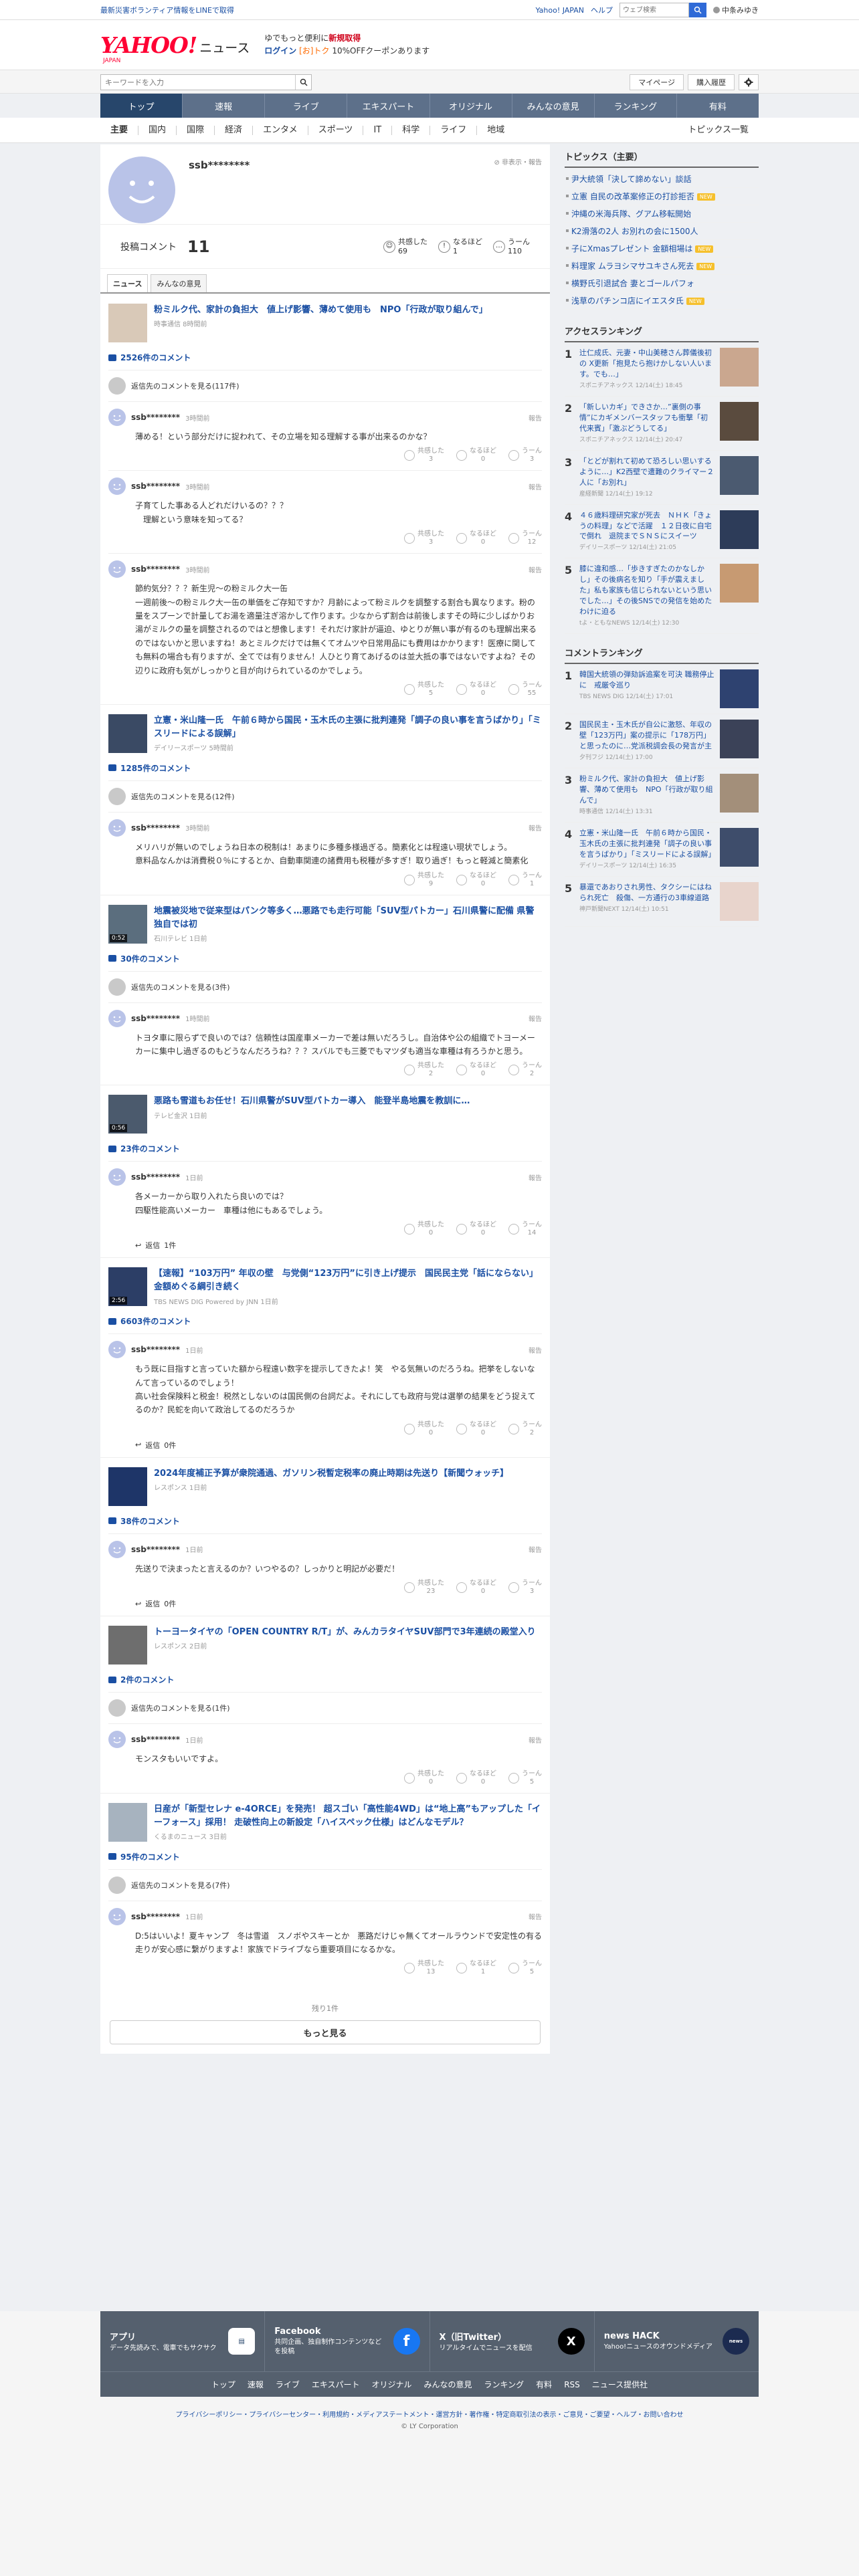 This screenshot has height=2576, width=859. What do you see at coordinates (476, 1968) in the screenshot?
I see `reaction-naruhodo-button: なるほど 1` at bounding box center [476, 1968].